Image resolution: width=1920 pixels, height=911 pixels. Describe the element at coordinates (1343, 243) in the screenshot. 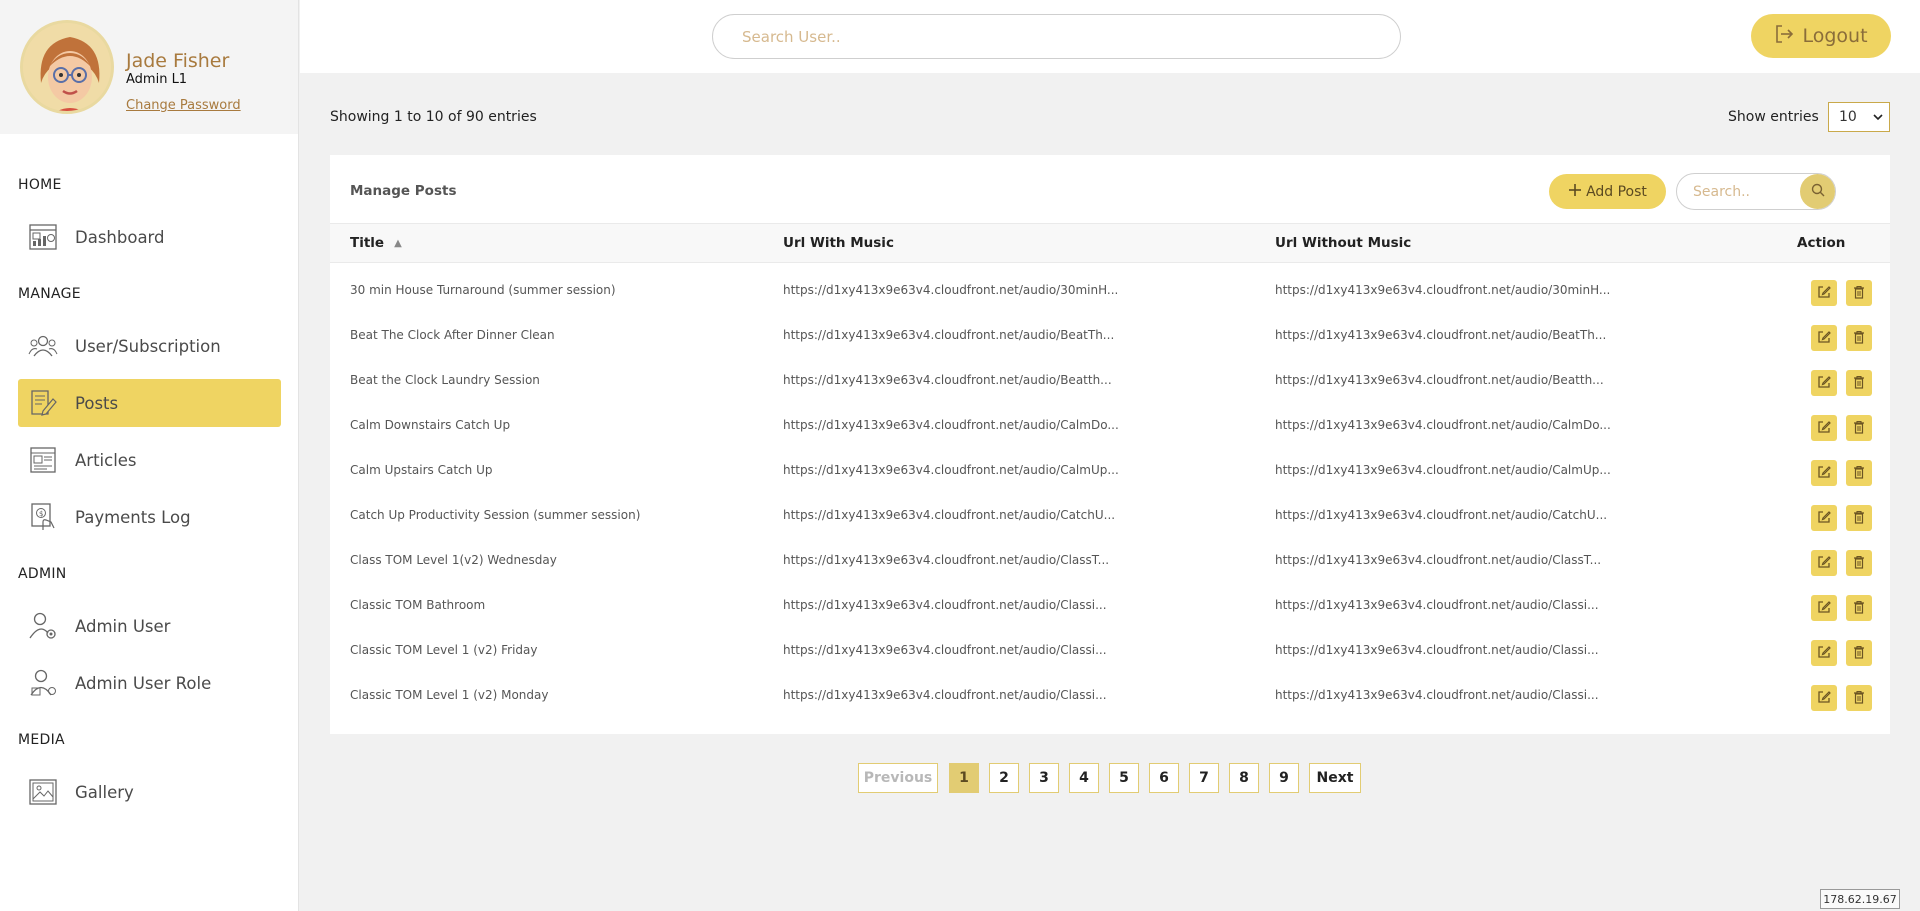

I see `column-header-url-without-music: Url Without Music` at that location.